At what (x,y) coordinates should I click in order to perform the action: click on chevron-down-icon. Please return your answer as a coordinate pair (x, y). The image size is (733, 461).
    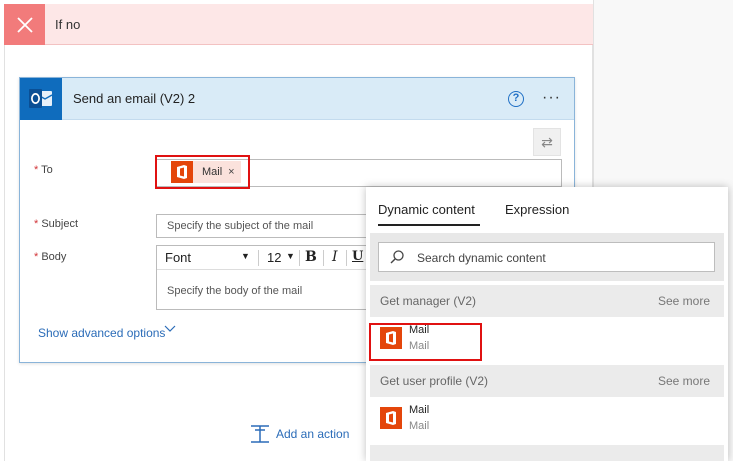
    Looking at the image, I should click on (170, 330).